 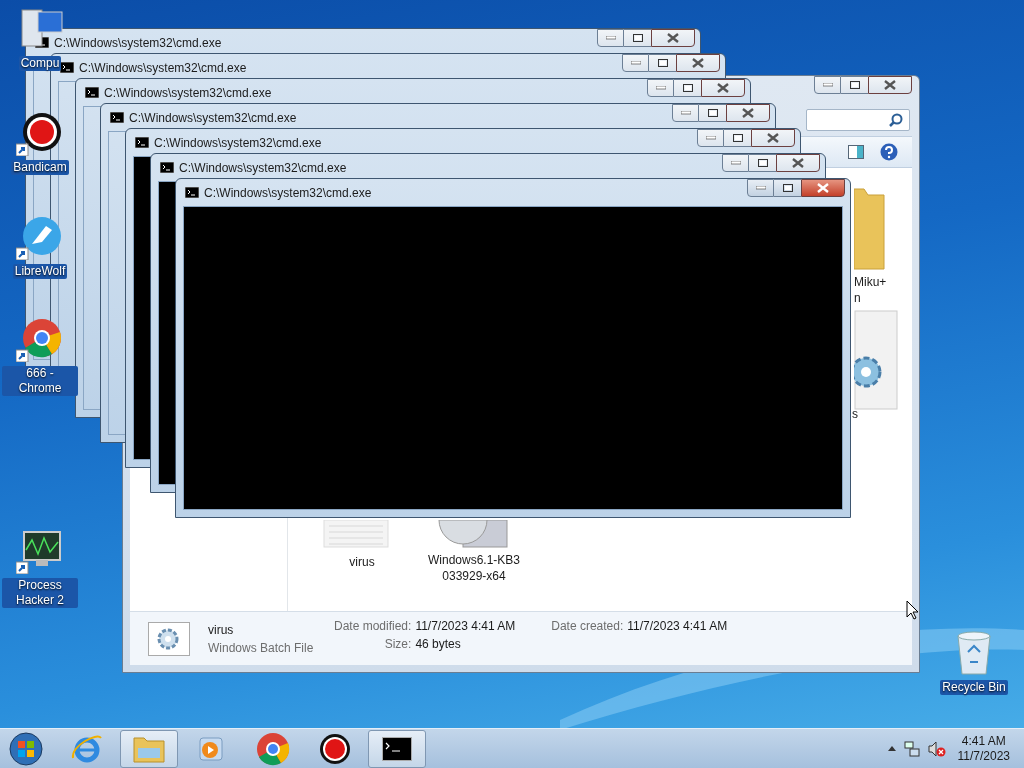 I want to click on desktop-icon-label: Bandicam, so click(x=40, y=167).